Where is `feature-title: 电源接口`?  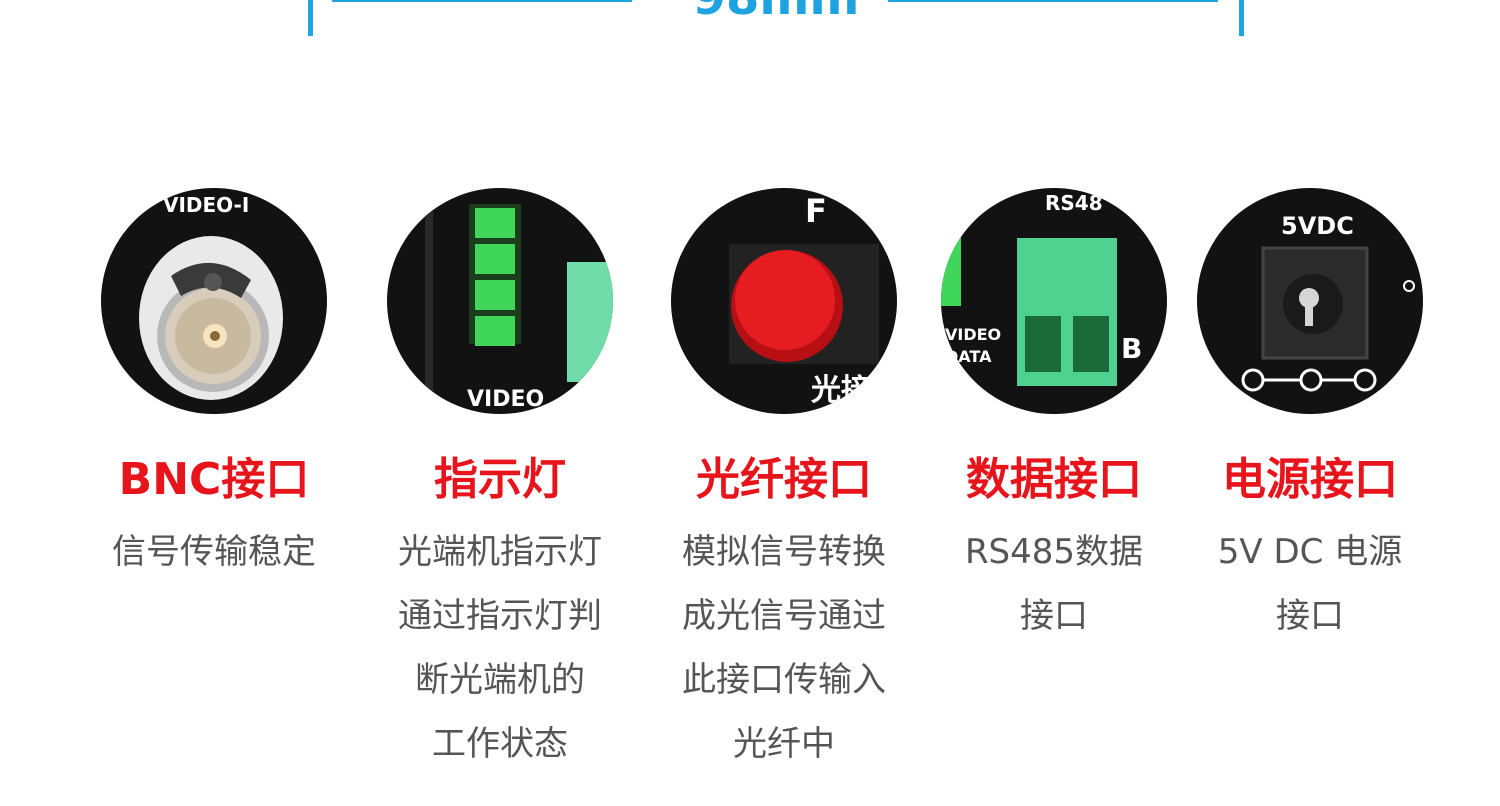 feature-title: 电源接口 is located at coordinates (1310, 479).